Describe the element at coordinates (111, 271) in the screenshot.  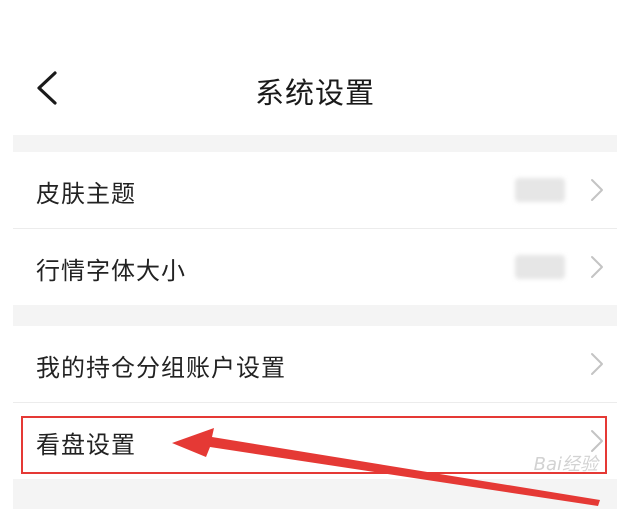
I see `row-label: 行情字体大小` at that location.